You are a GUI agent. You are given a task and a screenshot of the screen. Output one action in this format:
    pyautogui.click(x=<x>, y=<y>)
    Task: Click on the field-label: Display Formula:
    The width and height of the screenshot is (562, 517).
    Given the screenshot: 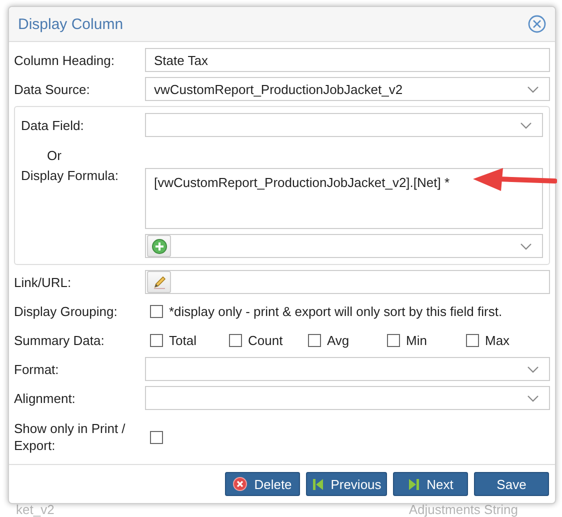 What is the action you would take?
    pyautogui.click(x=70, y=175)
    